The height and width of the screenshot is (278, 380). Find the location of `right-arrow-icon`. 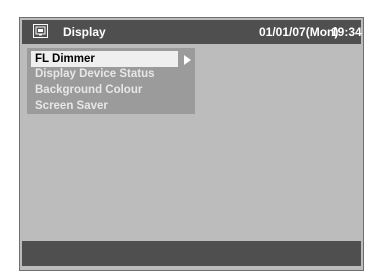

right-arrow-icon is located at coordinates (187, 60).